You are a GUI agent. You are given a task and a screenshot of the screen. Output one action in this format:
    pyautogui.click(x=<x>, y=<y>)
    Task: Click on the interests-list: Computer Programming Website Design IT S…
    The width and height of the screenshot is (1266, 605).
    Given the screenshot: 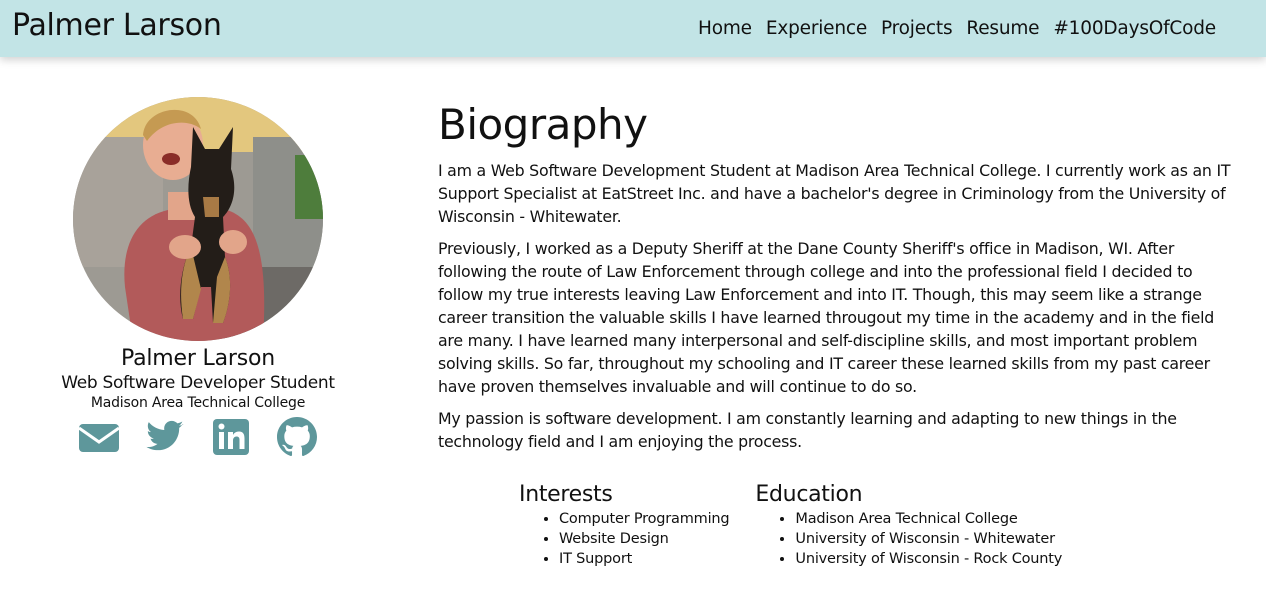 What is the action you would take?
    pyautogui.click(x=624, y=539)
    